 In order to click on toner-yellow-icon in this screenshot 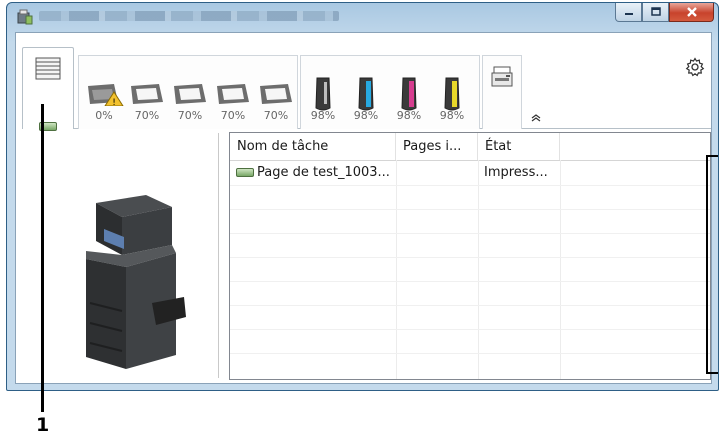, I will do `click(452, 93)`.